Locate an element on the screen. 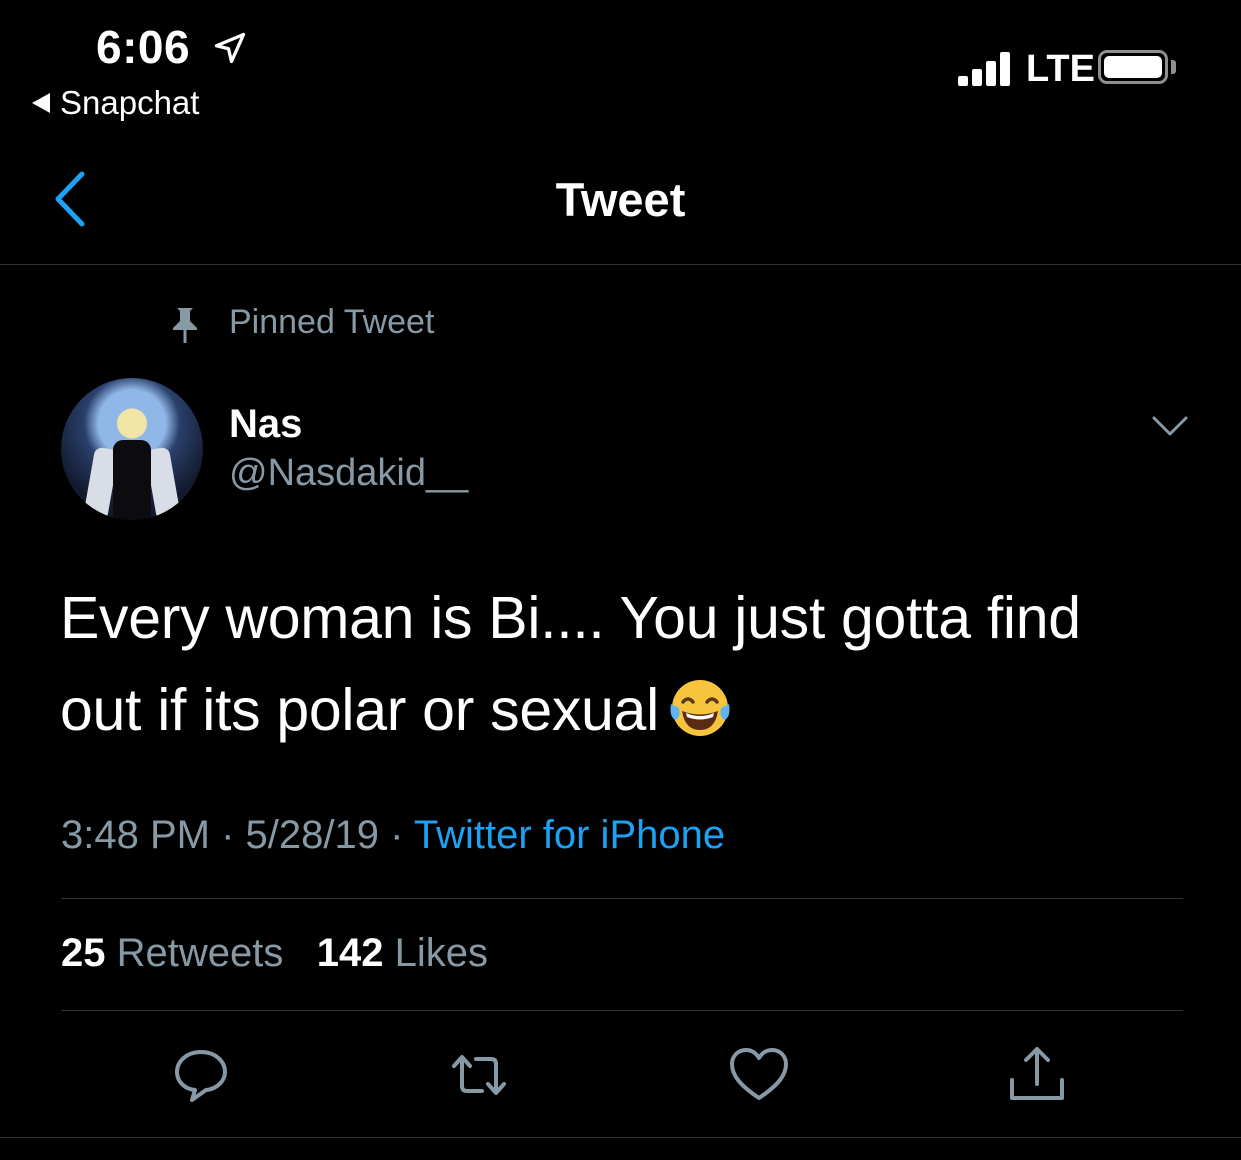 The image size is (1241, 1160). likes-stat: 142 Likes is located at coordinates (402, 953).